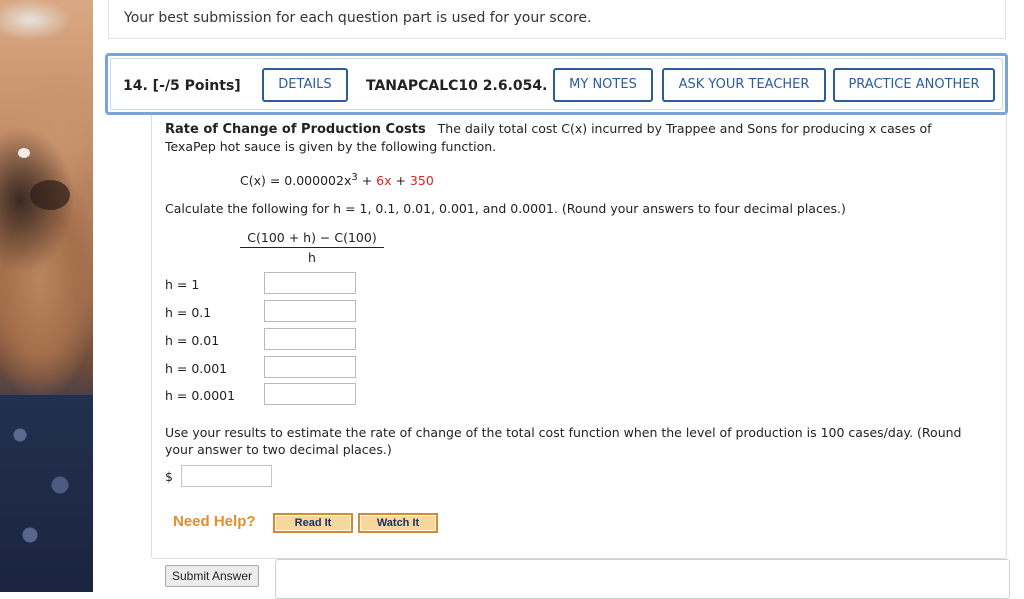 The height and width of the screenshot is (599, 1024). I want to click on answer-input-h5, so click(310, 394).